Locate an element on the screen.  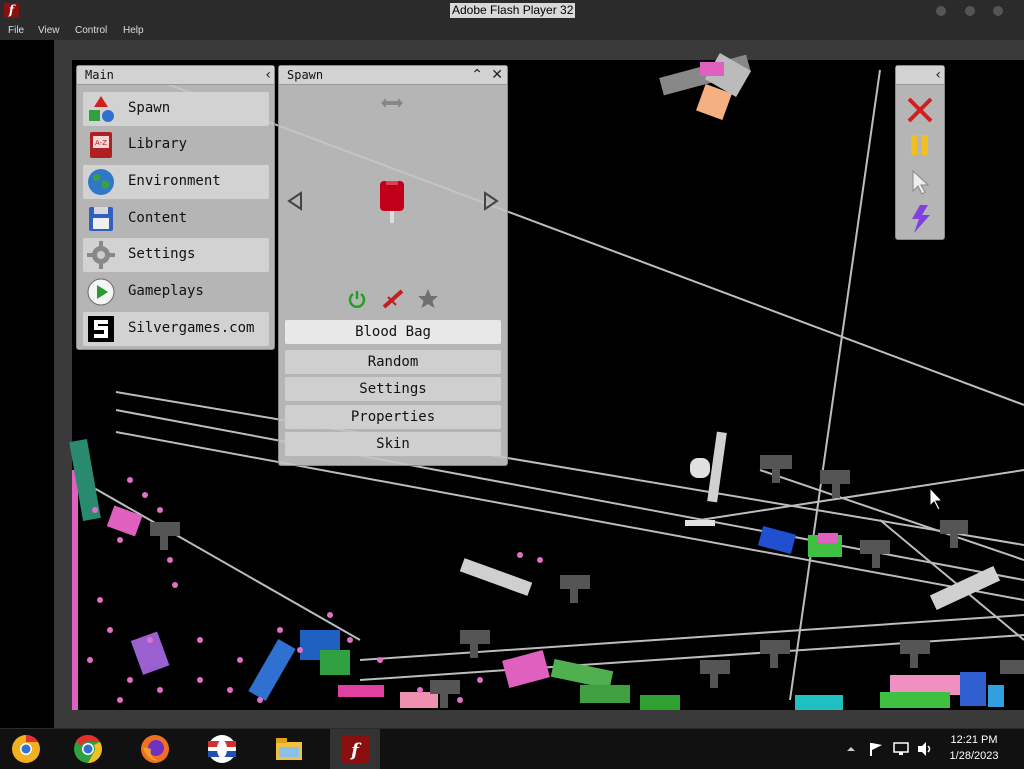
spawn-shapes-icon is located at coordinates (101, 109).